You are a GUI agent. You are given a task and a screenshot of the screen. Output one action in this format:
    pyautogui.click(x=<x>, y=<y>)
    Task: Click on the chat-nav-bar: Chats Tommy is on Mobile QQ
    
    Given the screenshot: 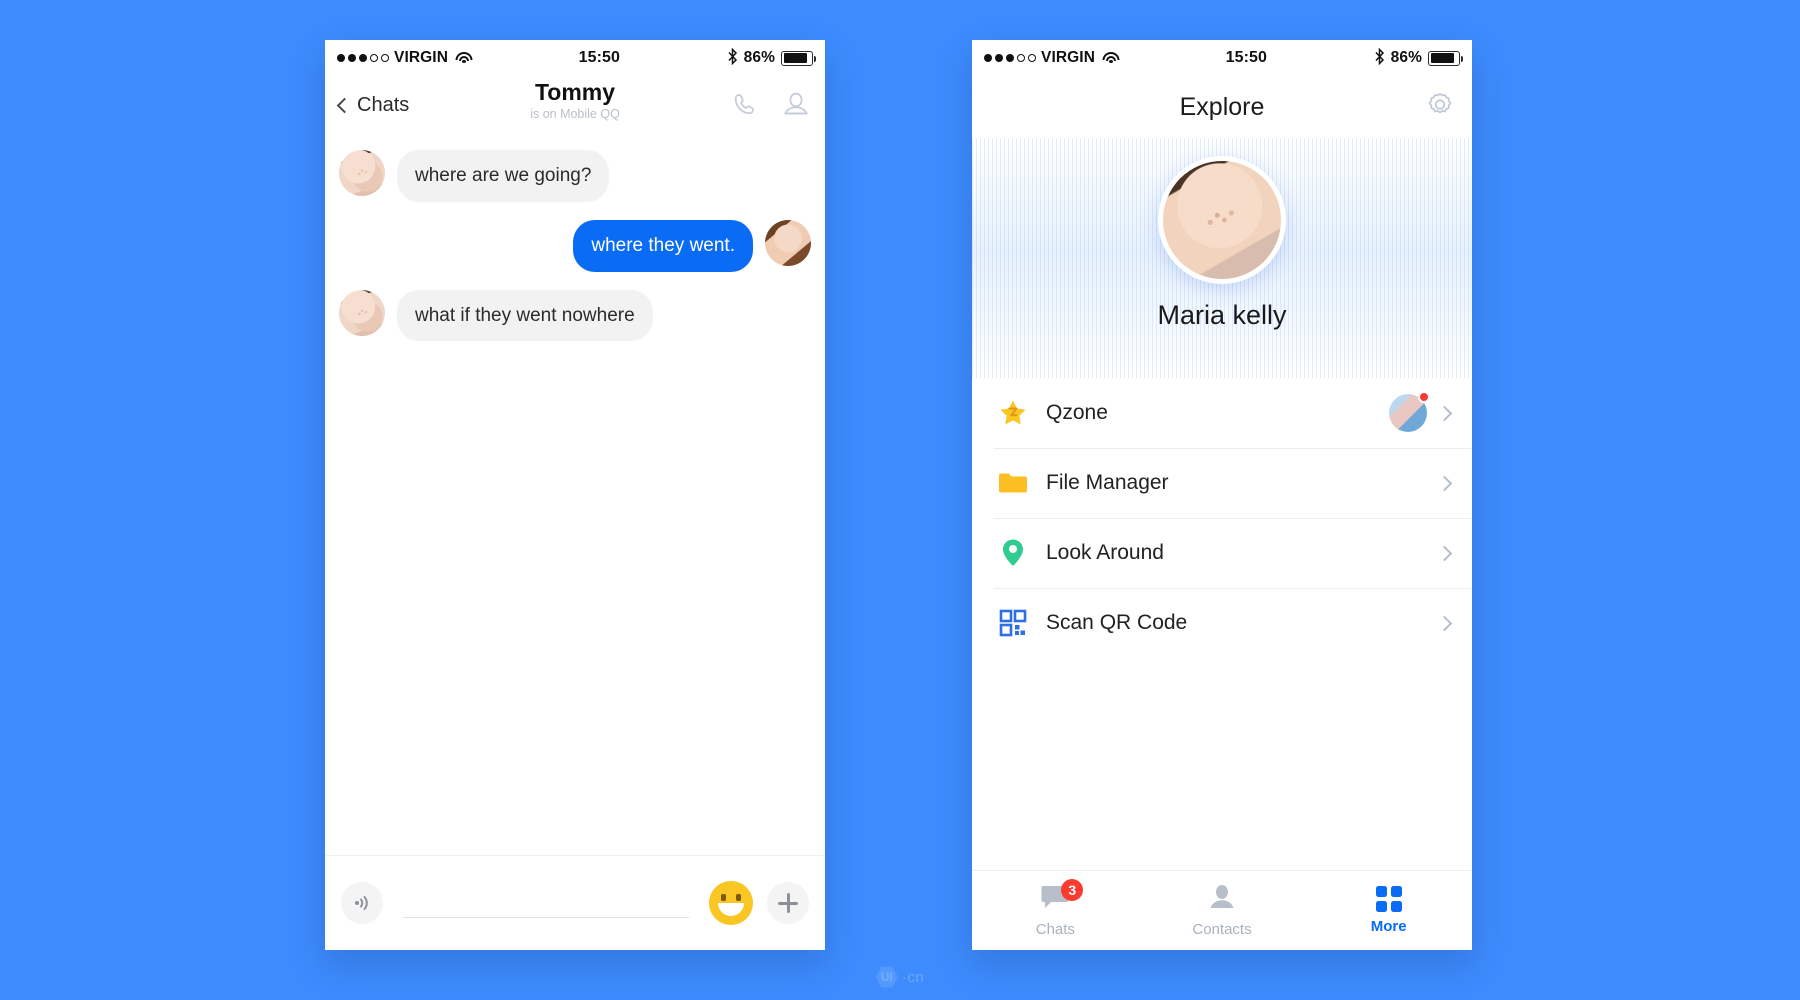 What is the action you would take?
    pyautogui.click(x=575, y=105)
    